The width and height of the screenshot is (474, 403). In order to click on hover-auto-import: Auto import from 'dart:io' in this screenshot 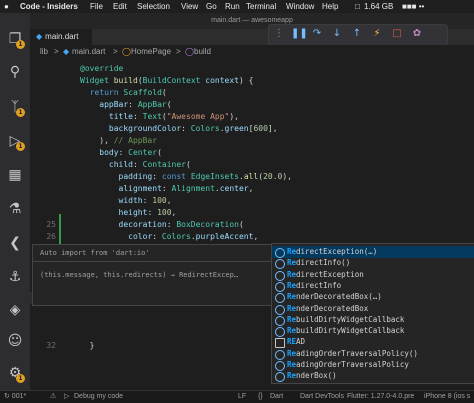, I will do `click(95, 253)`.